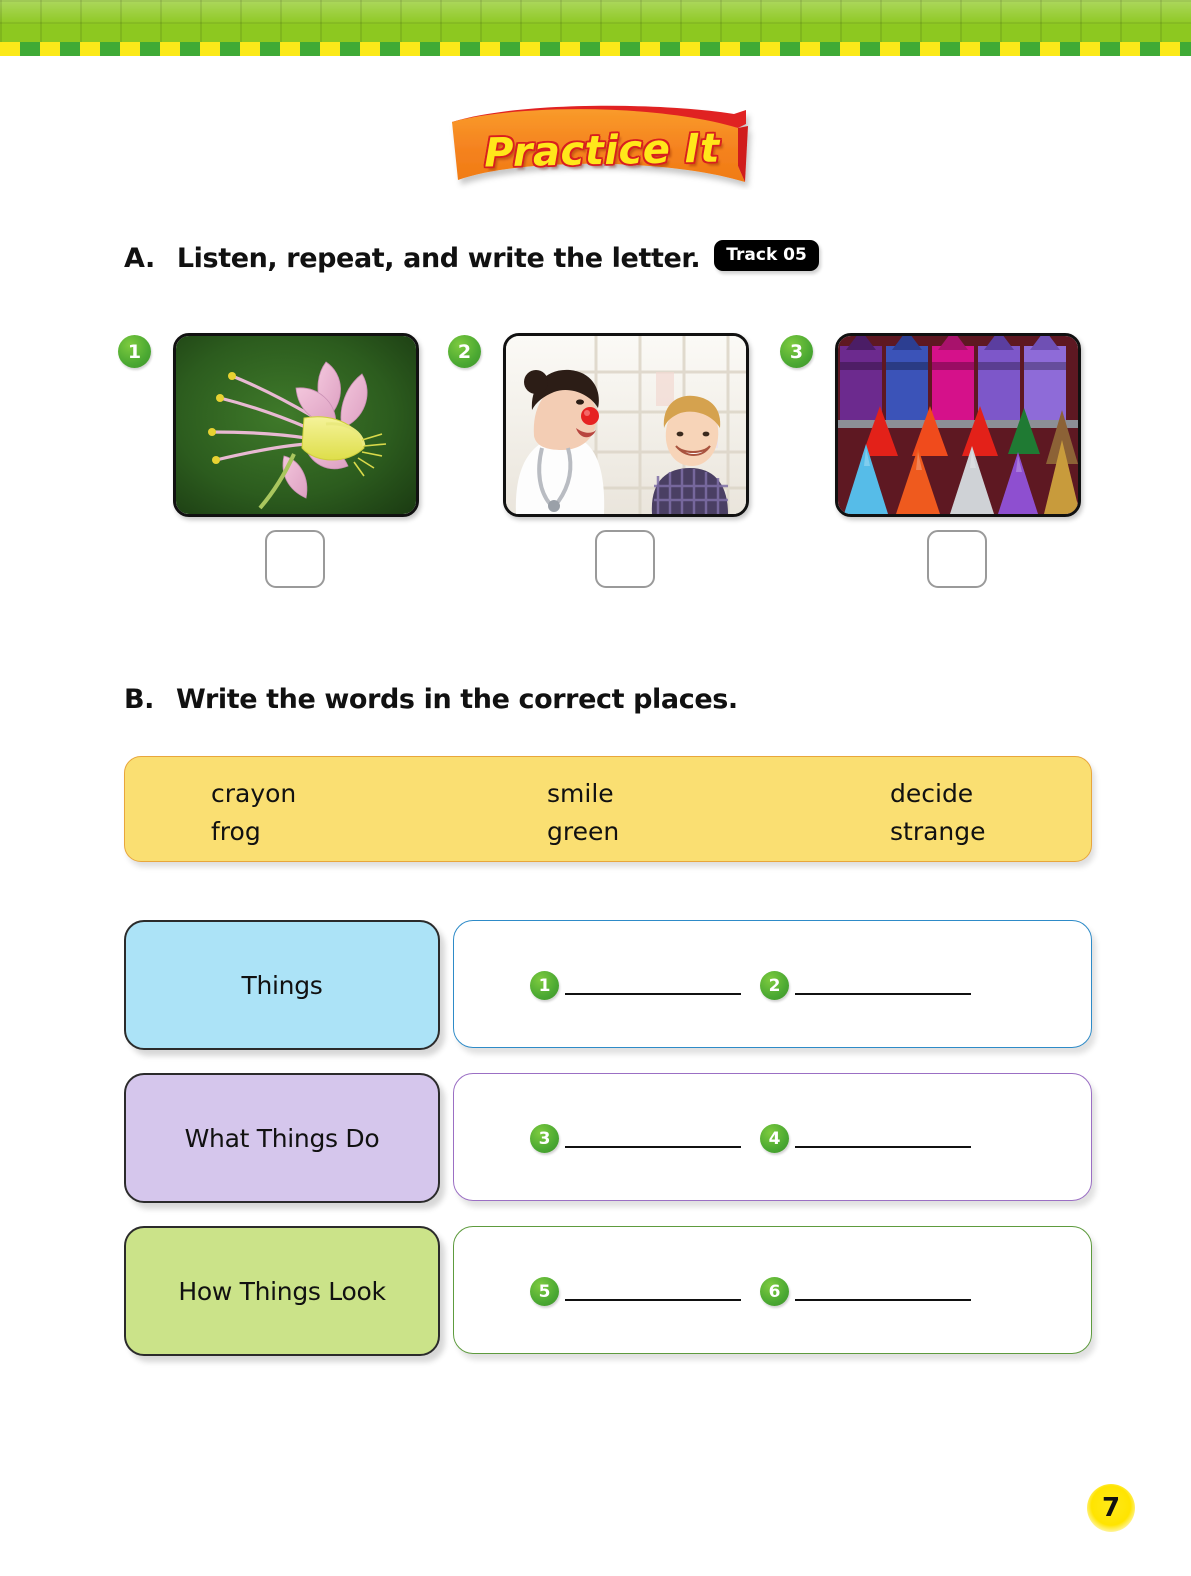 The image size is (1191, 1576). I want to click on item-number-badge-1: 1, so click(134, 351).